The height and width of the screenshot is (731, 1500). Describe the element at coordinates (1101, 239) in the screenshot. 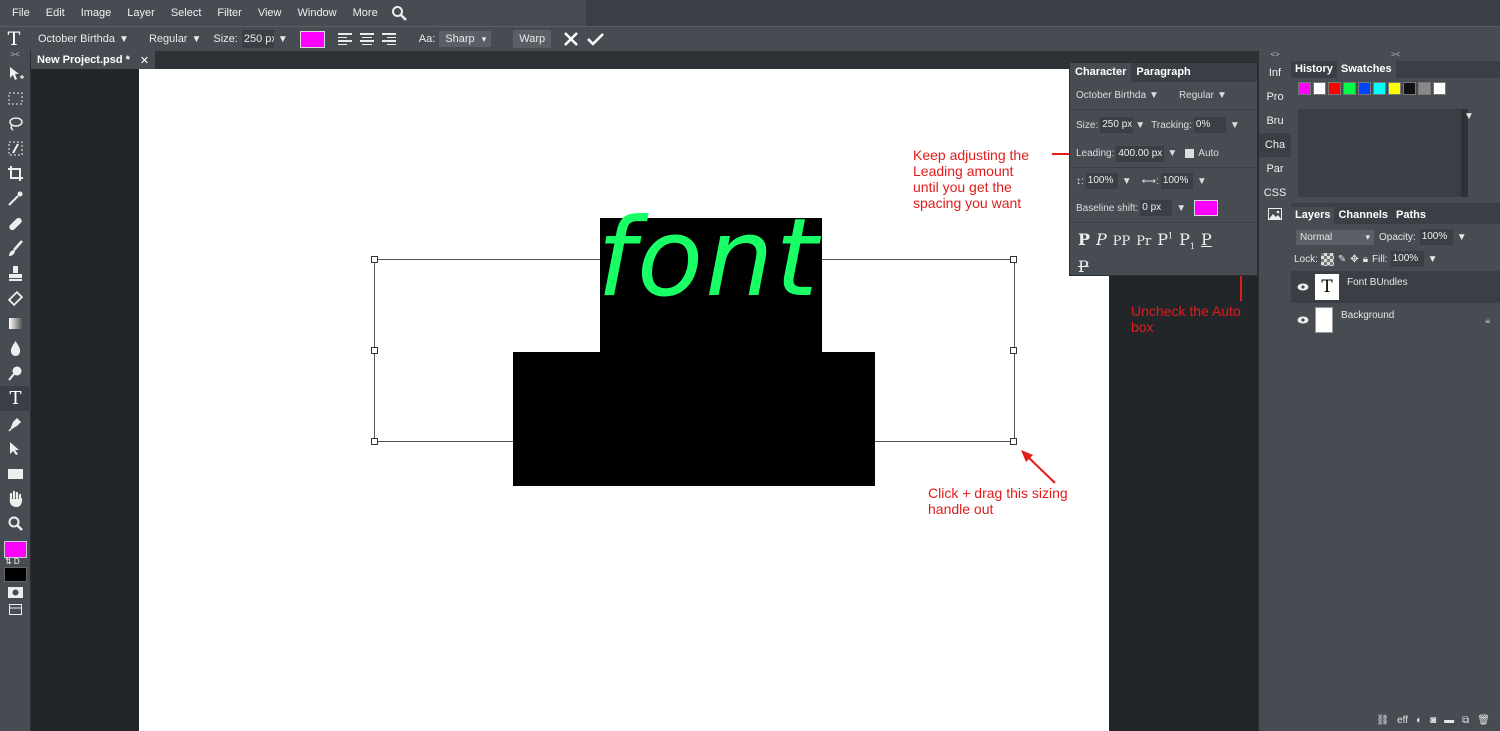

I see `faux-italic-icon: P` at that location.